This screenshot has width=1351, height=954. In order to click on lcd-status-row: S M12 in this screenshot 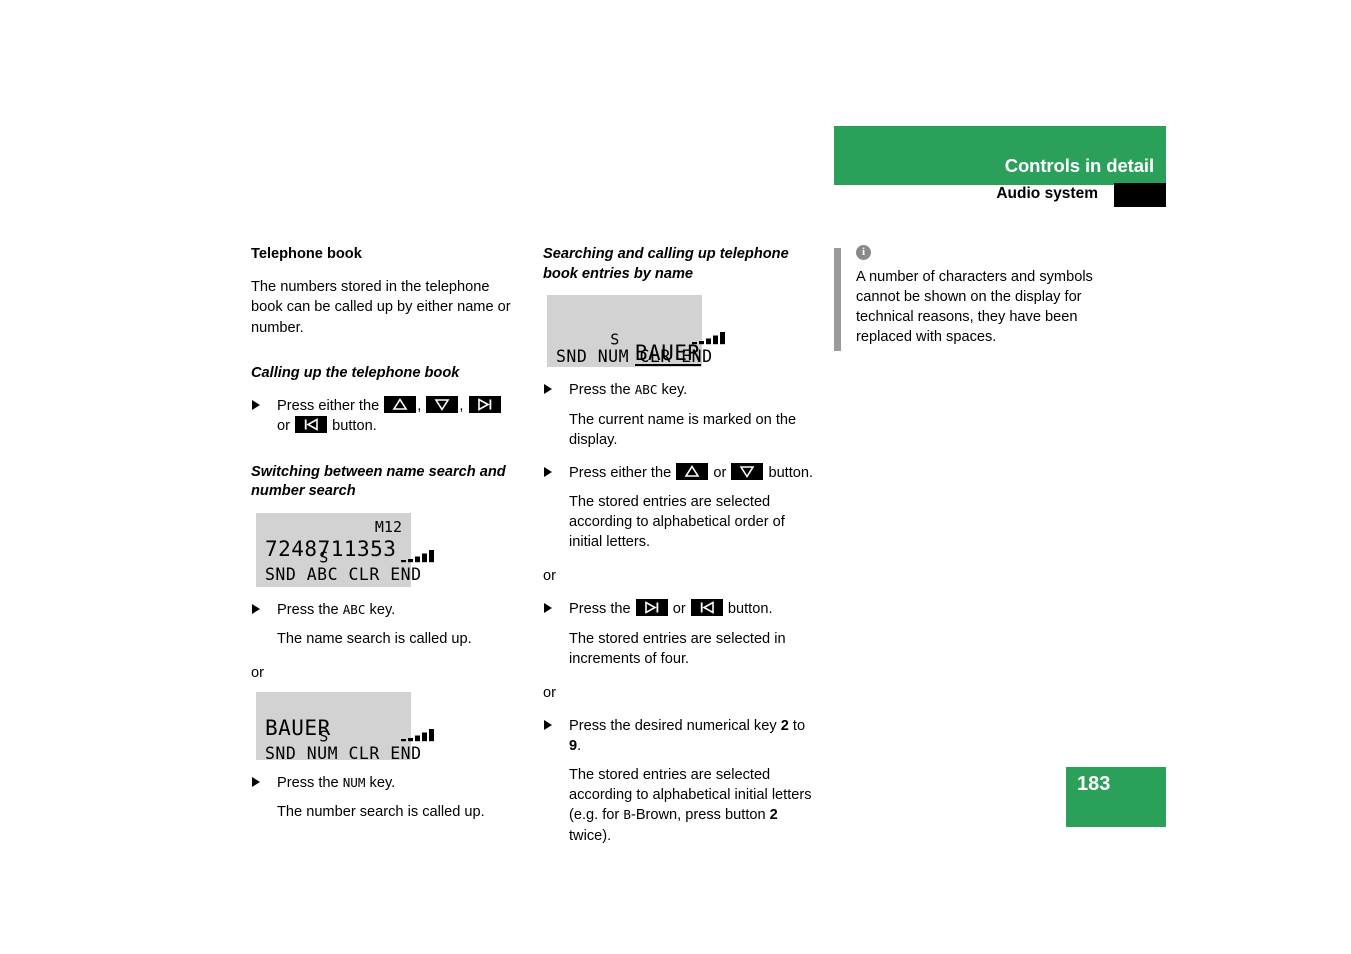, I will do `click(350, 541)`.